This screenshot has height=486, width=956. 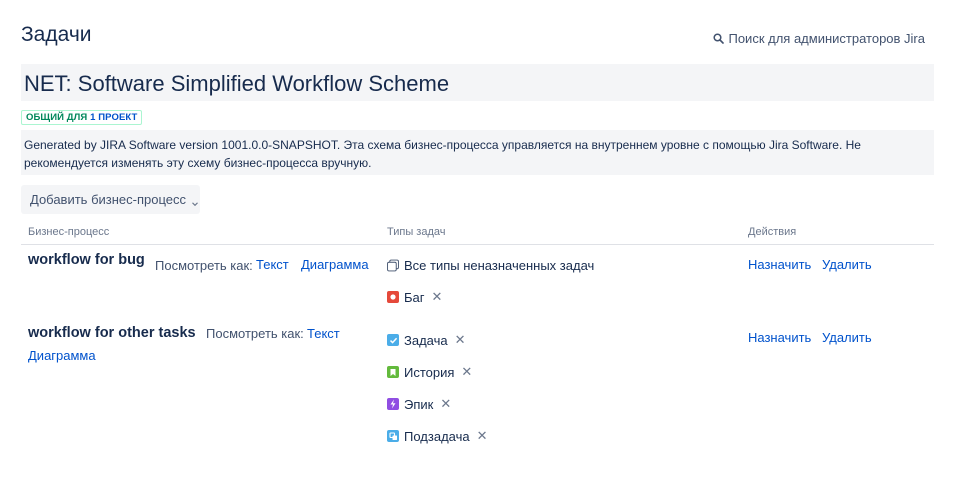 What do you see at coordinates (477, 37) in the screenshot?
I see `page-header: Задачи Поиск для администраторов Jira` at bounding box center [477, 37].